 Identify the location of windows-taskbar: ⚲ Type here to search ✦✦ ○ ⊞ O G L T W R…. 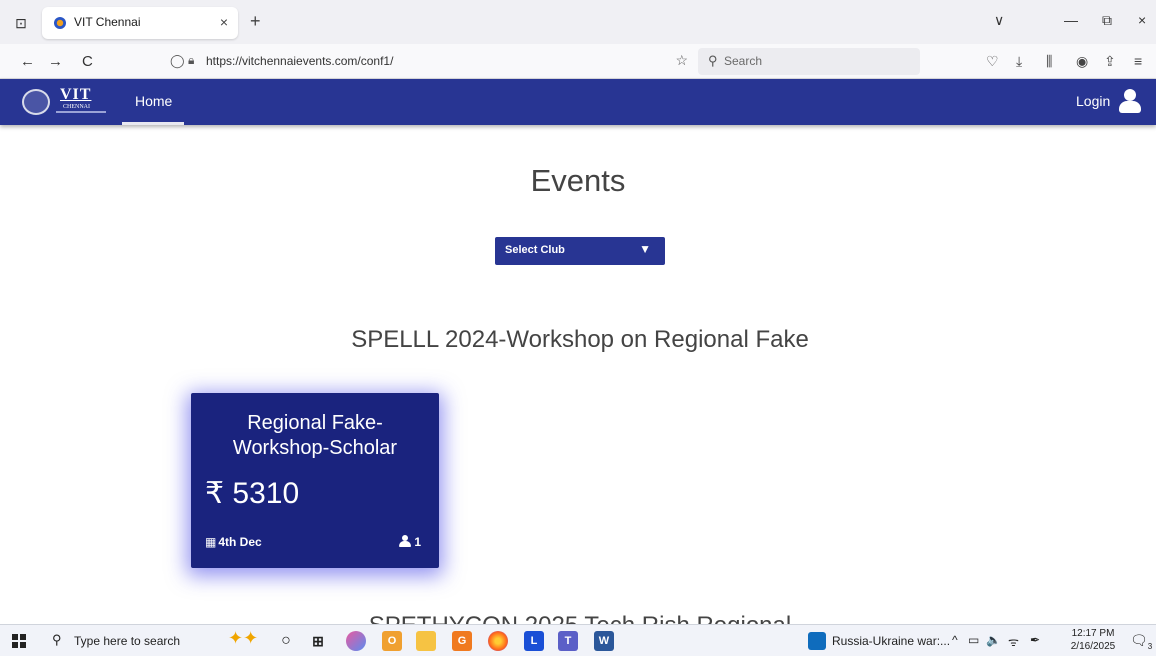
(578, 640).